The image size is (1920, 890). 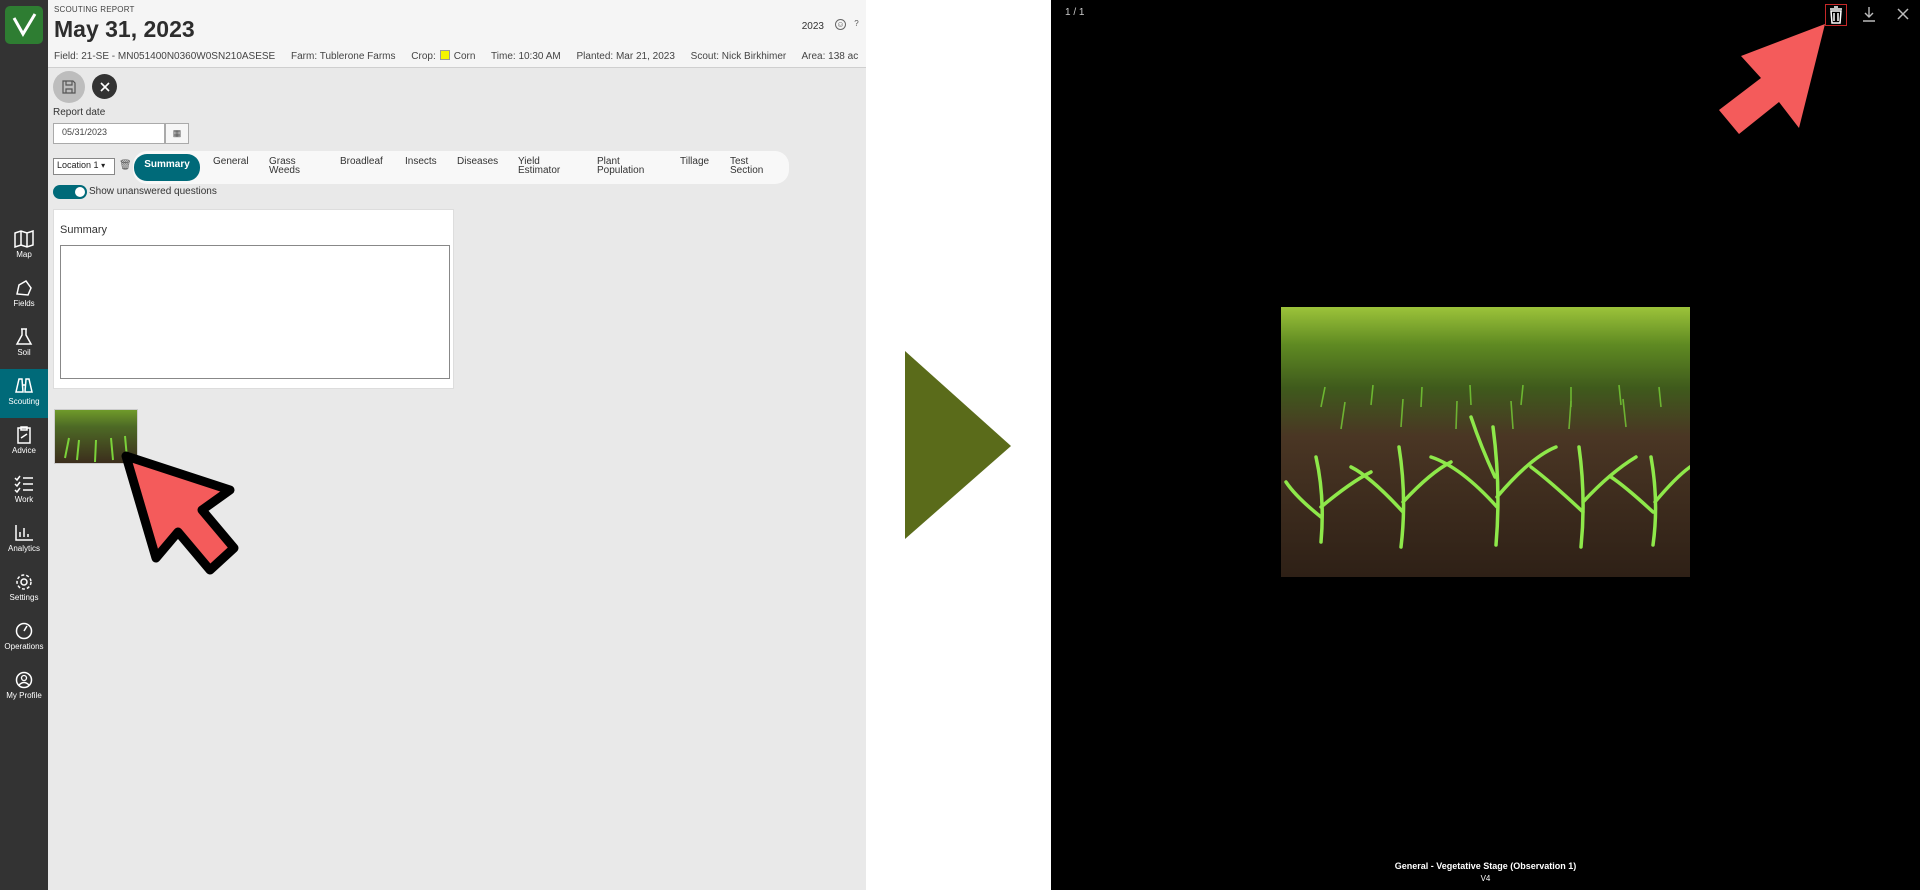 I want to click on year-selector: 2023, so click(x=813, y=26).